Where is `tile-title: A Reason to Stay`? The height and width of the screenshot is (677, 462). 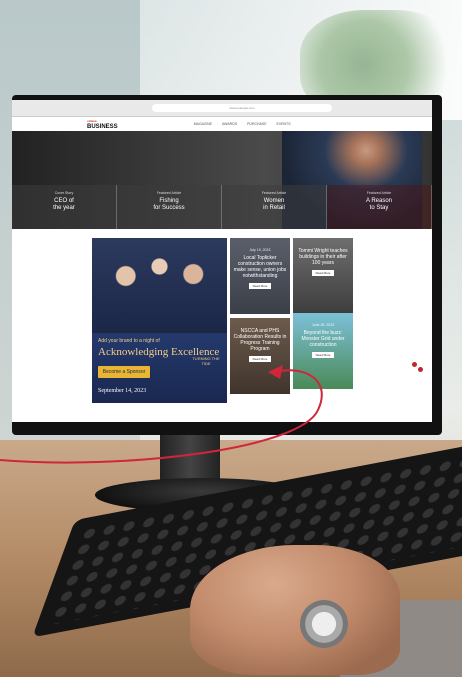 tile-title: A Reason to Stay is located at coordinates (379, 204).